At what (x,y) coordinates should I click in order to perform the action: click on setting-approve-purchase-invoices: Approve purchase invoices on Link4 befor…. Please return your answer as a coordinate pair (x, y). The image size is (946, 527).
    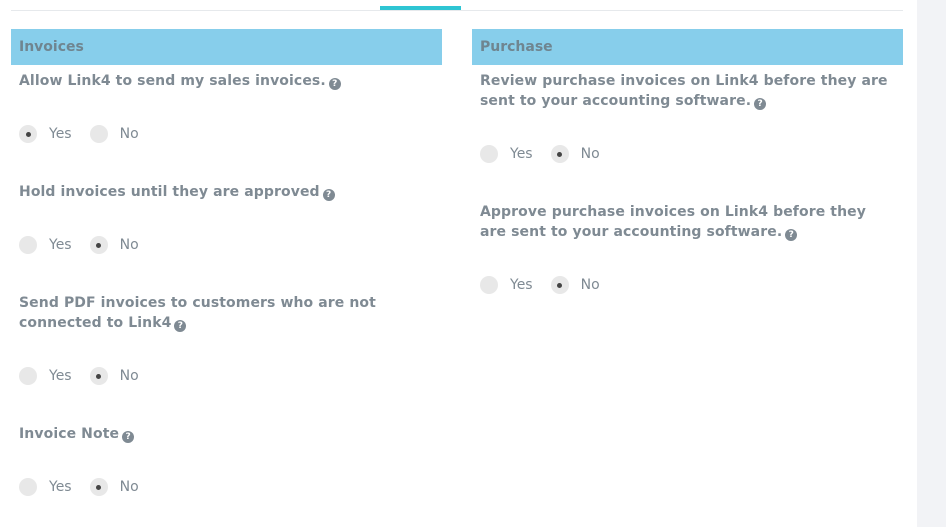
    Looking at the image, I should click on (688, 248).